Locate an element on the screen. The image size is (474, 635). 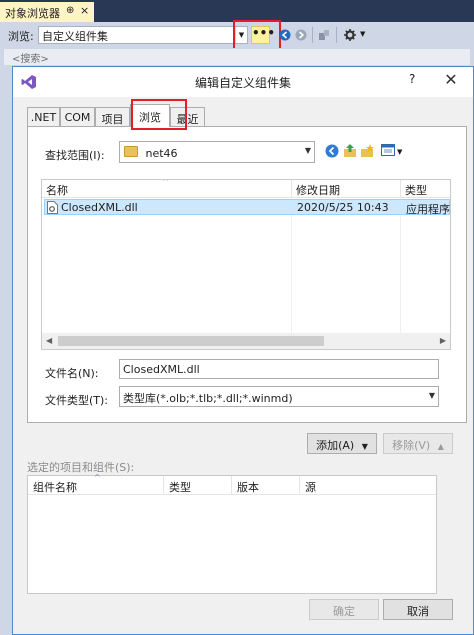
file-modified-cell: 2020/5/25 10:43 is located at coordinates (343, 207).